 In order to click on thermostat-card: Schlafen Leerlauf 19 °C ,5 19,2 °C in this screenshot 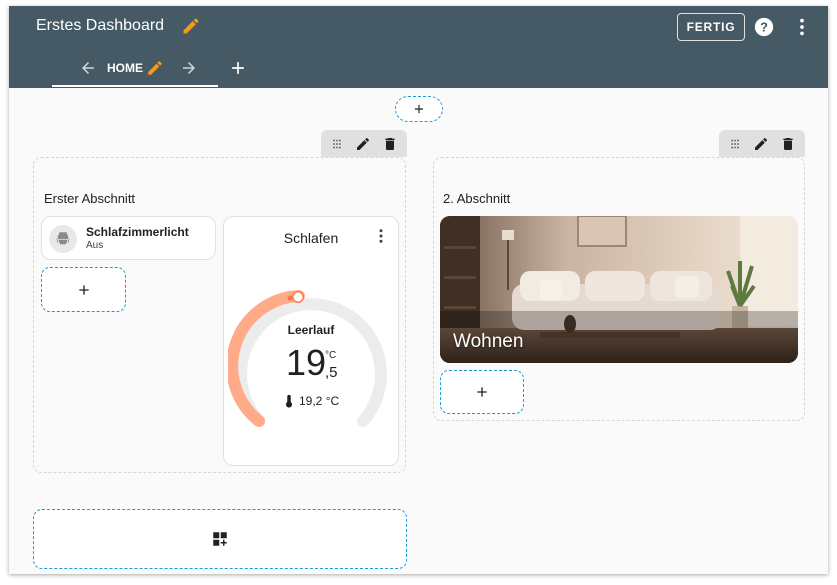, I will do `click(311, 341)`.